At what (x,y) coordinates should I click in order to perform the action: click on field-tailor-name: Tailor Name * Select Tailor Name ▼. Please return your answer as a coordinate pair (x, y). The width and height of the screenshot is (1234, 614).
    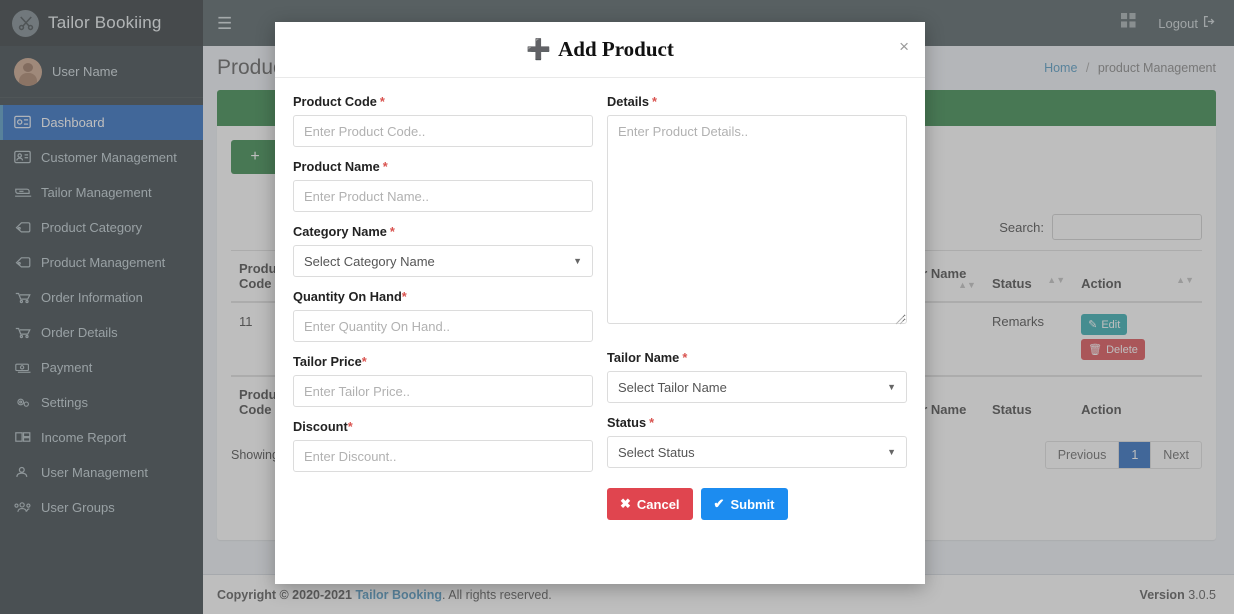
    Looking at the image, I should click on (757, 376).